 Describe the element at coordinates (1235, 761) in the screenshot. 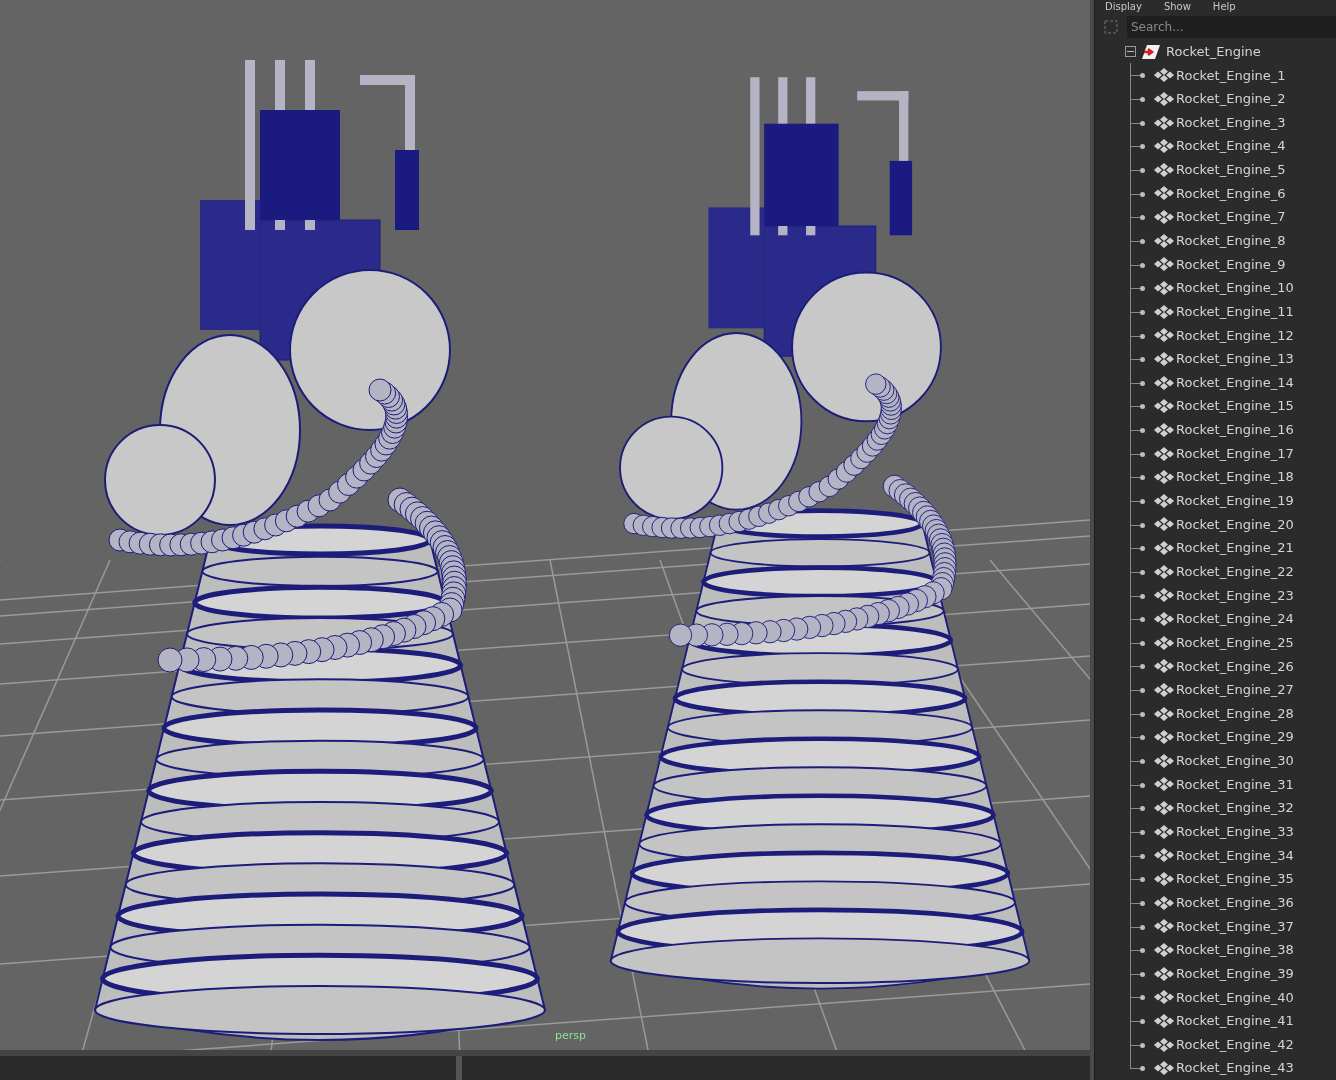

I see `outliner-item: Rocket_Engine_30` at that location.